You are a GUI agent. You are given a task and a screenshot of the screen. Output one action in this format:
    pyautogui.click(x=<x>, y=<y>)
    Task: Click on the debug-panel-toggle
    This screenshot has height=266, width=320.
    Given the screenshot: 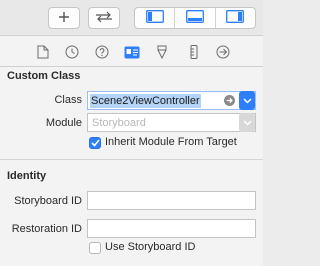 What is the action you would take?
    pyautogui.click(x=195, y=18)
    